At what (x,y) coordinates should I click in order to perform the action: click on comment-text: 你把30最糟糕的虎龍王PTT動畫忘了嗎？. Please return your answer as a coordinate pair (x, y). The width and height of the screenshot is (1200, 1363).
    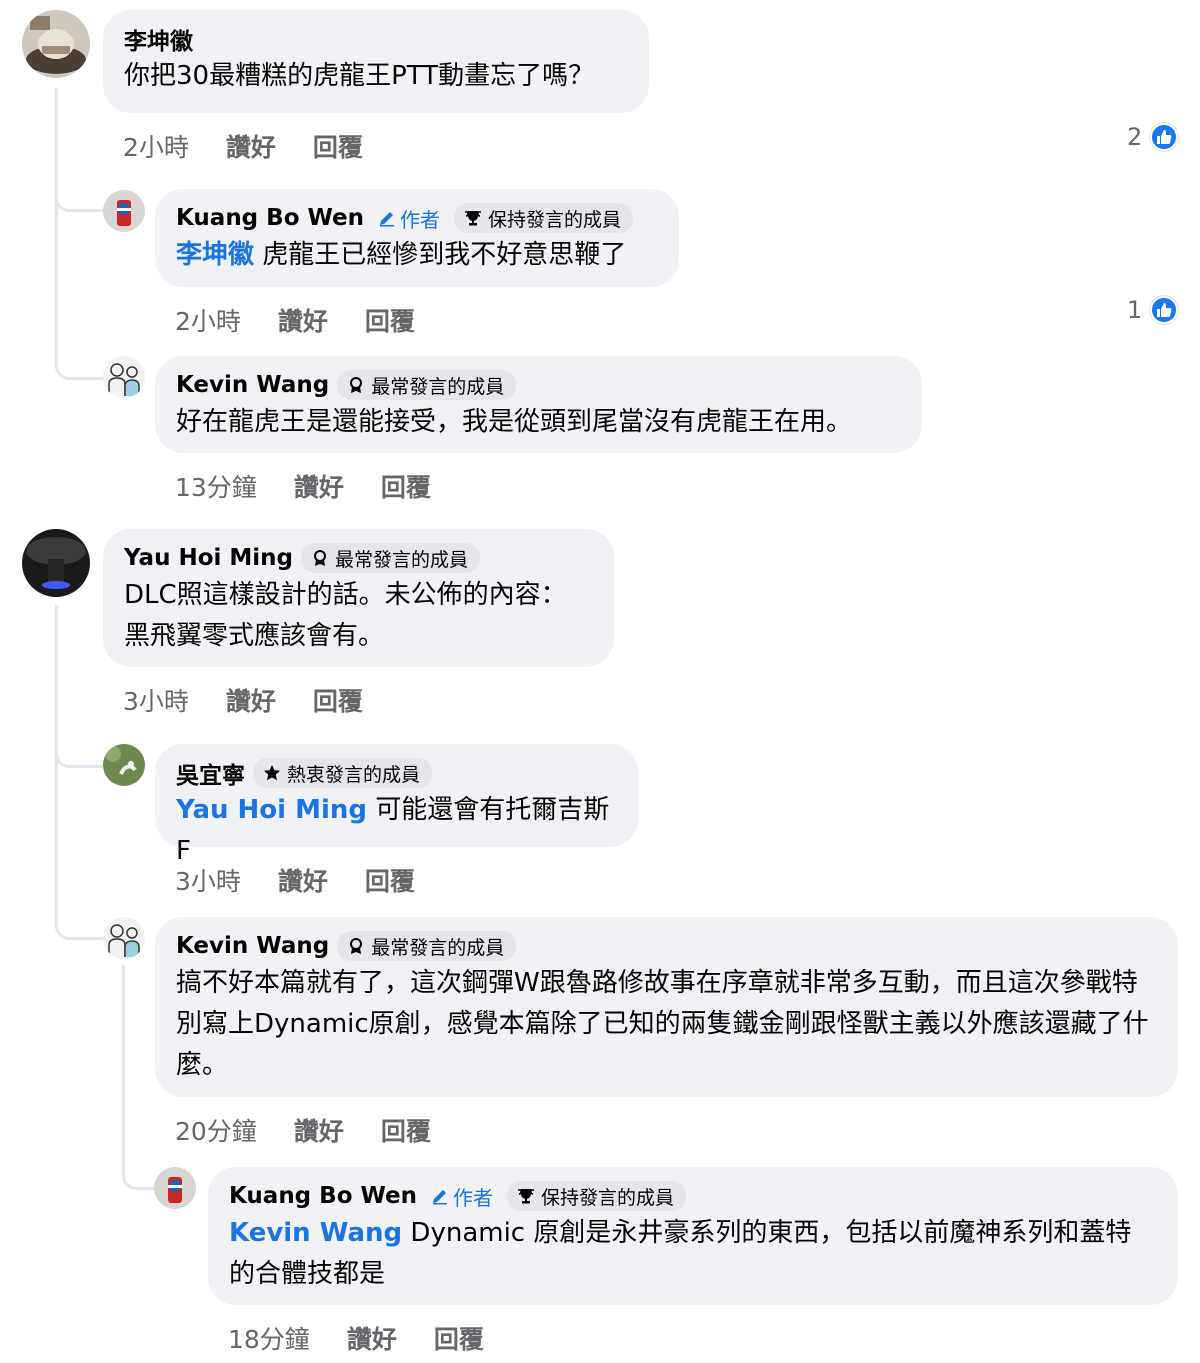
    Looking at the image, I should click on (359, 76).